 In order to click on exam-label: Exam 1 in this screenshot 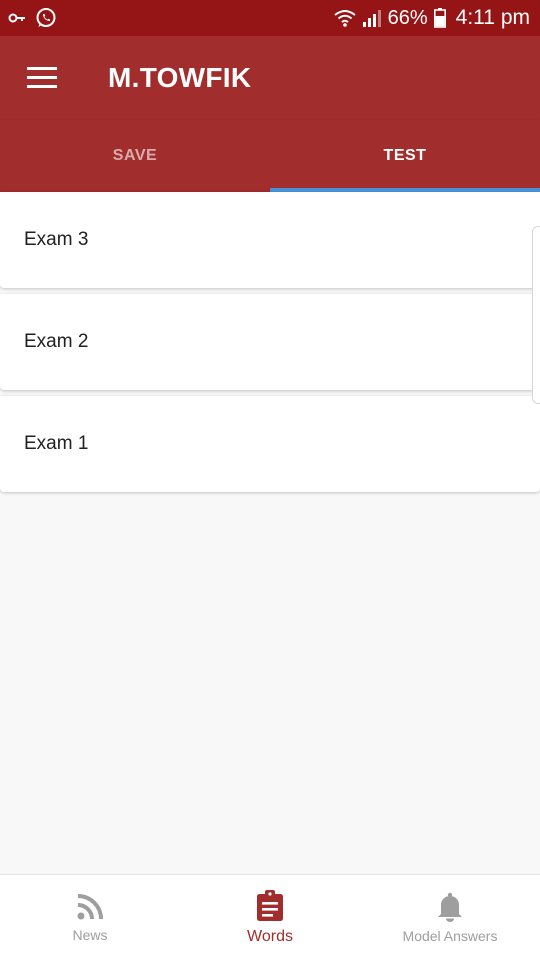, I will do `click(56, 443)`.